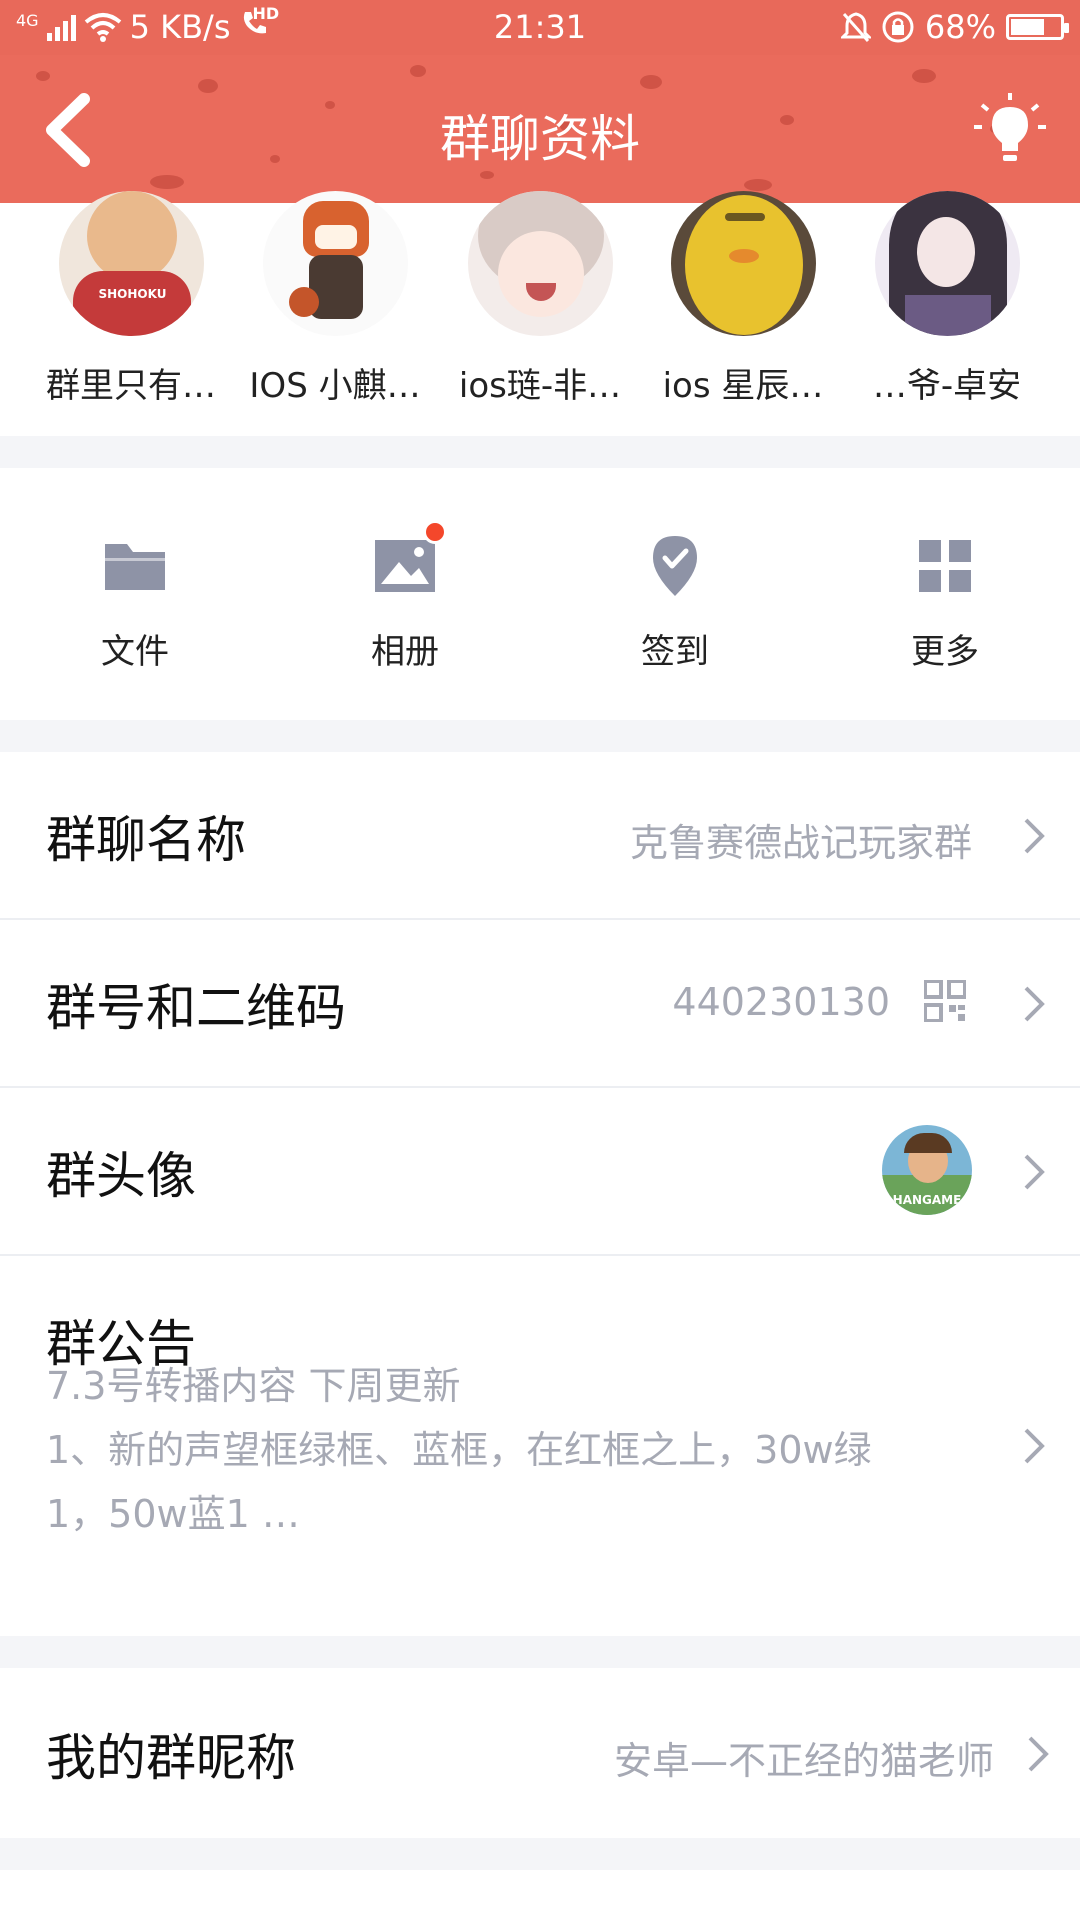 The height and width of the screenshot is (1920, 1080). What do you see at coordinates (405, 652) in the screenshot?
I see `album-label: 相册` at bounding box center [405, 652].